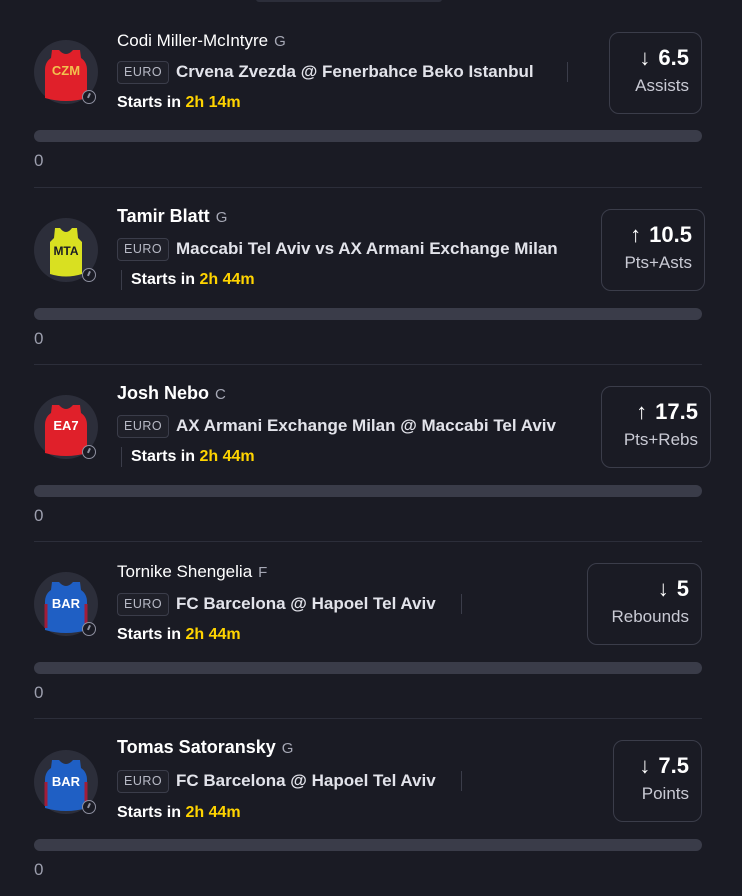 Image resolution: width=742 pixels, height=896 pixels. Describe the element at coordinates (664, 765) in the screenshot. I see `prop-line-value: ↓ 7.5` at that location.